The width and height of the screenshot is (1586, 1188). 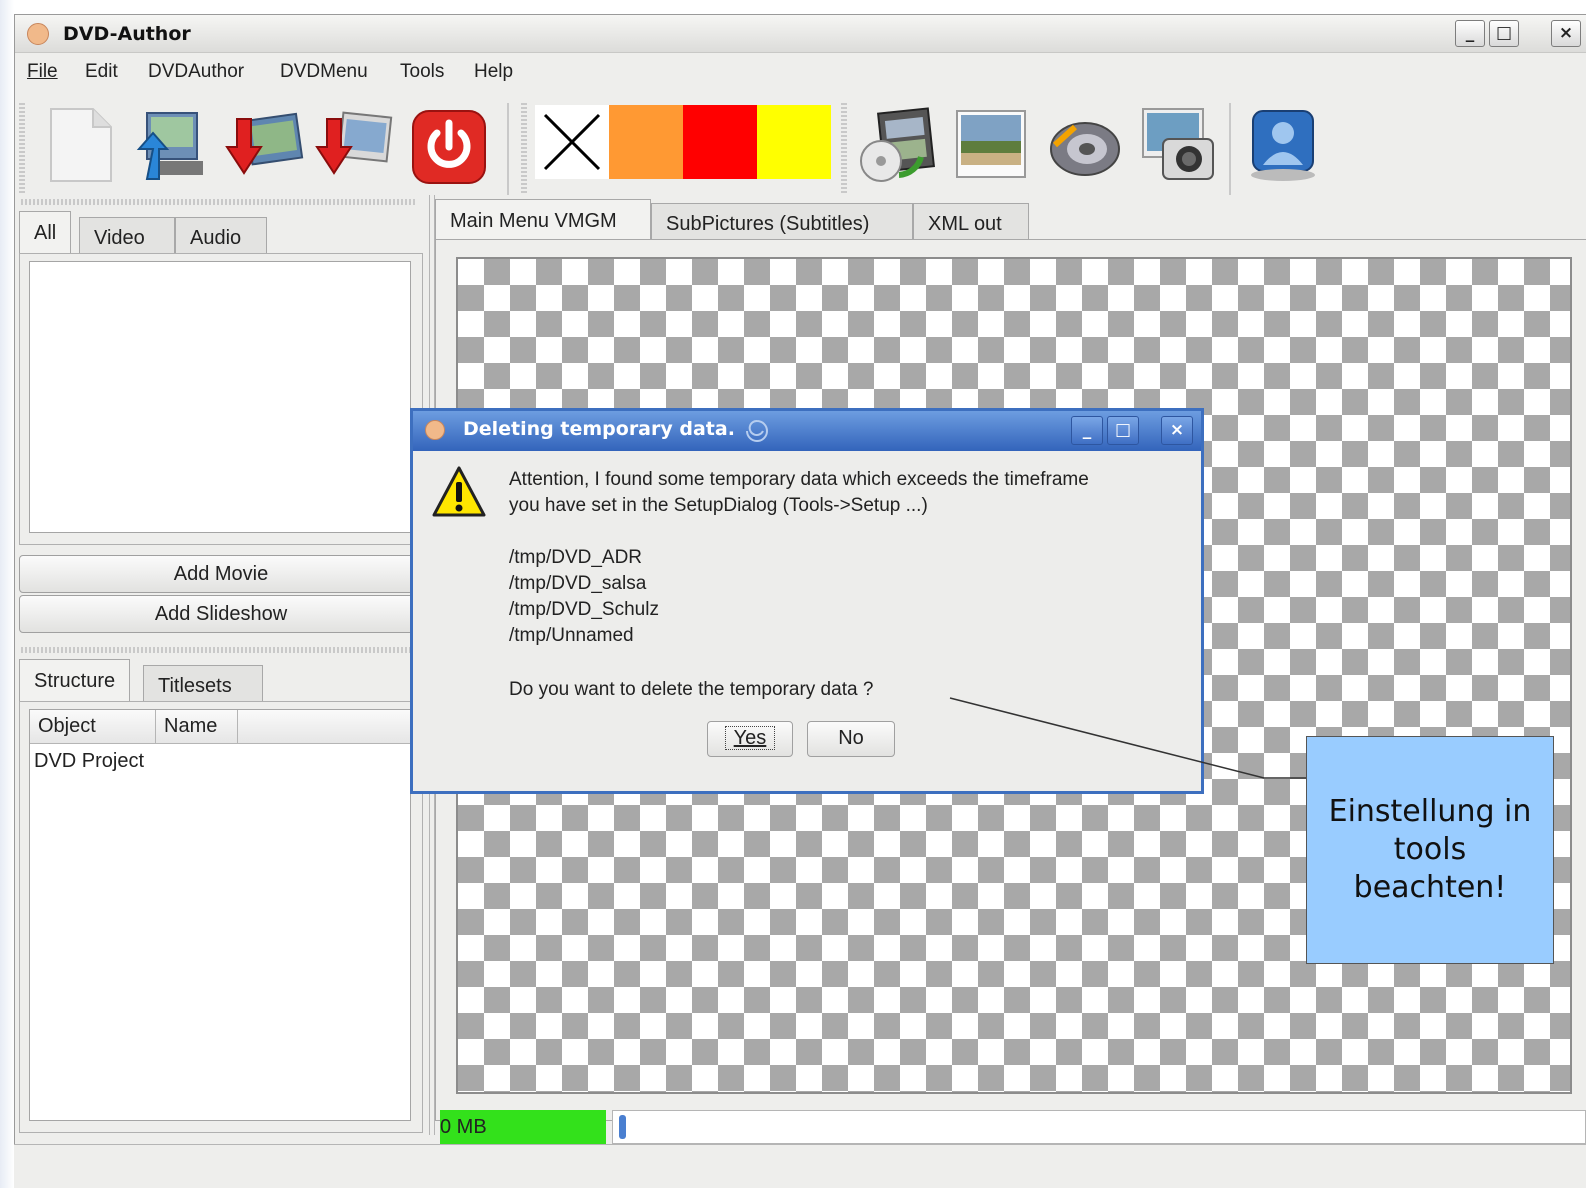 I want to click on annotation-line2: tools, so click(x=1430, y=849).